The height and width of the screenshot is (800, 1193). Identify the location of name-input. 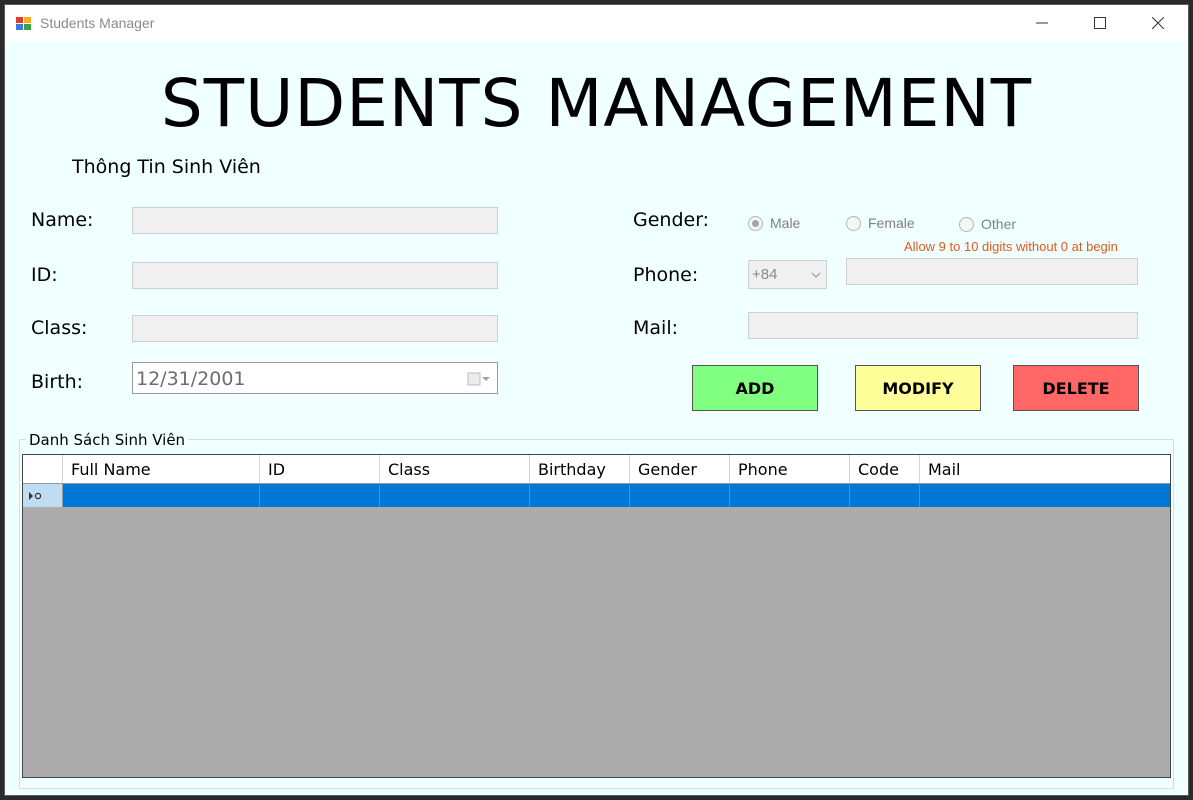
(315, 220).